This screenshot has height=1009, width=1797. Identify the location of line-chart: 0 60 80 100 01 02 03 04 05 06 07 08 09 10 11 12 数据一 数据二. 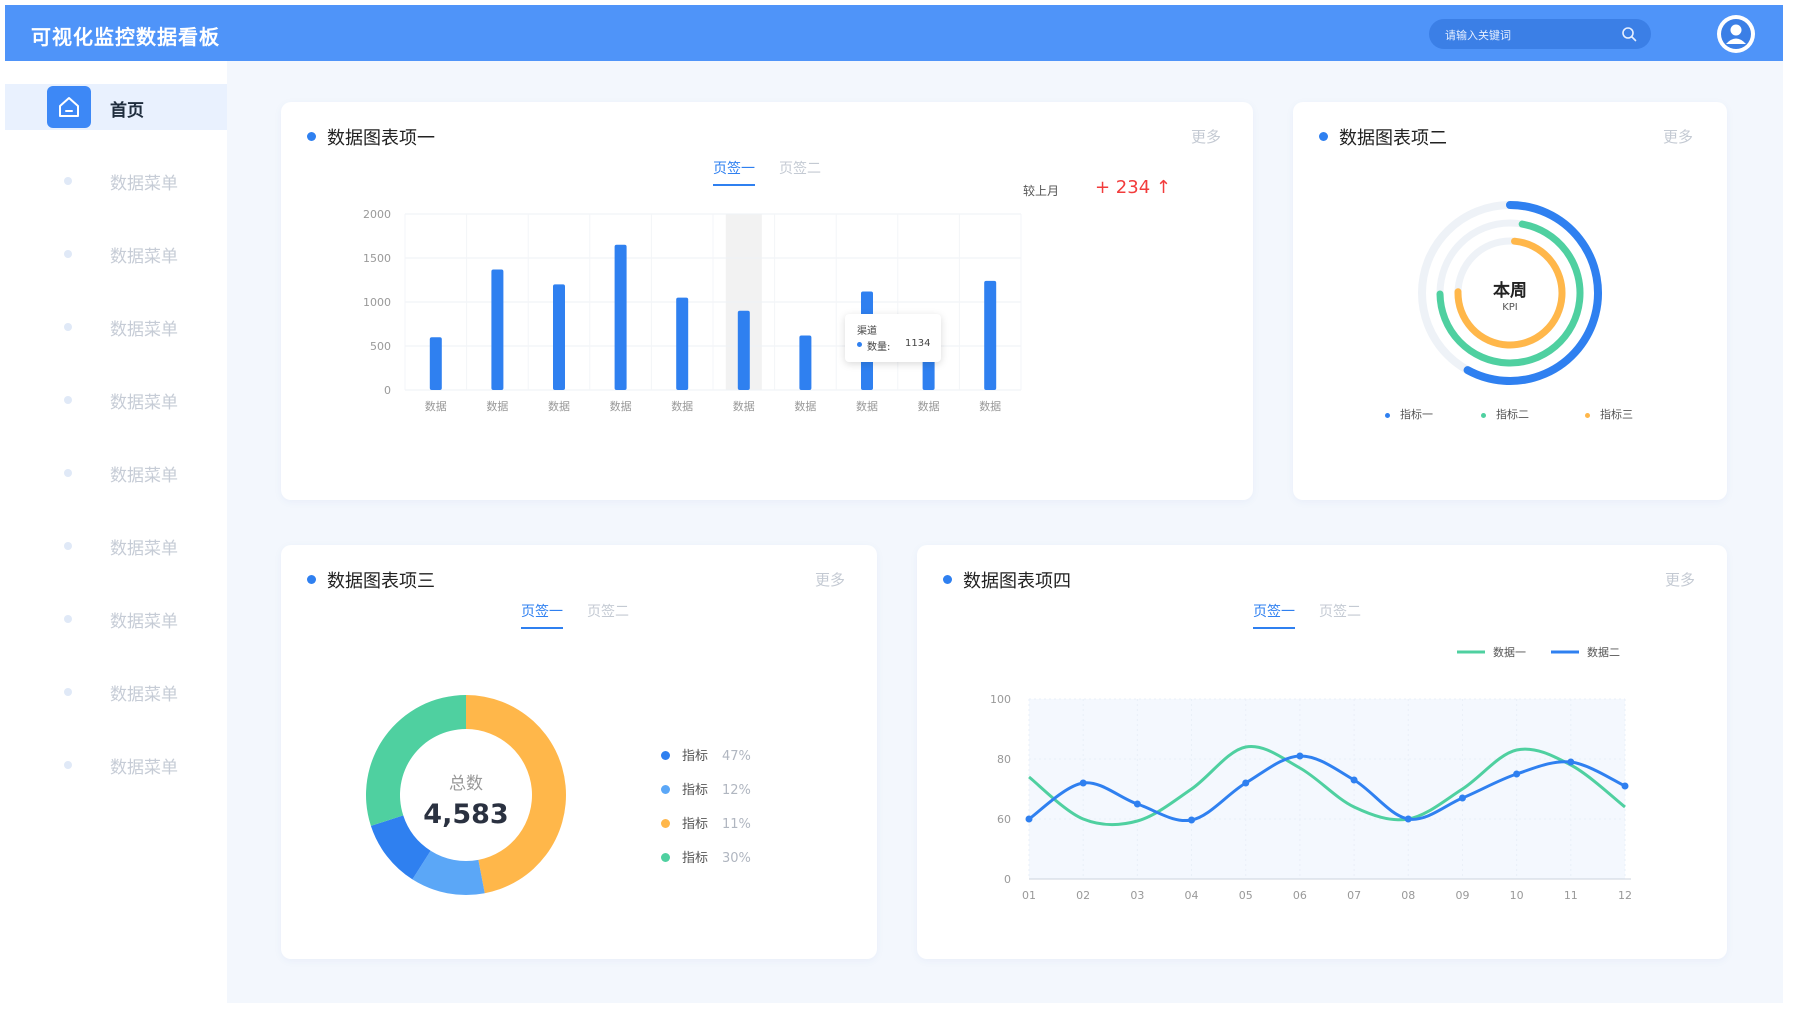
(1311, 773).